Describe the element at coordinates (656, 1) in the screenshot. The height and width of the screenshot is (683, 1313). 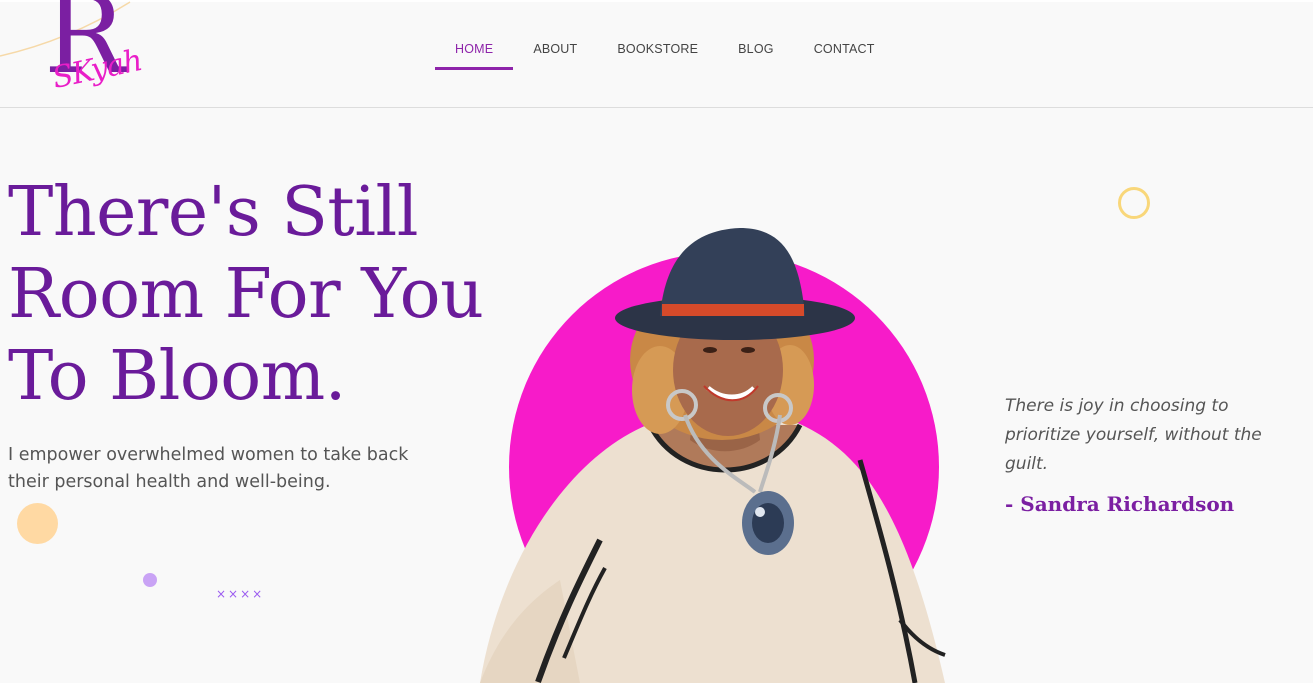
I see `header-top-line` at that location.